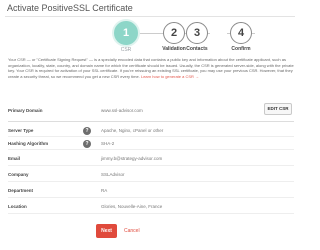 The height and width of the screenshot is (250, 320). What do you see at coordinates (150, 37) in the screenshot?
I see `progress-stepper: 1 CSR 2 Validation 3 Contacts 4 Confirm` at bounding box center [150, 37].